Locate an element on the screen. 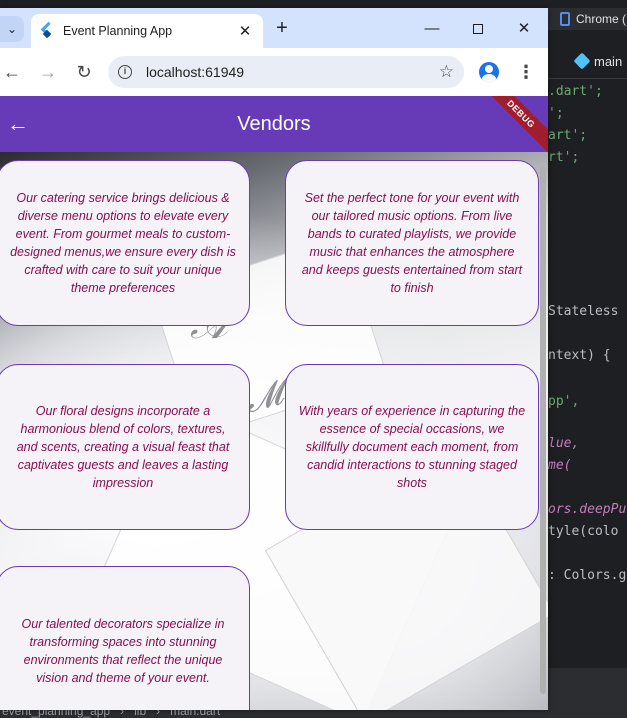 The image size is (627, 718). ide-chrome-tab-label: Chrome ( is located at coordinates (601, 19).